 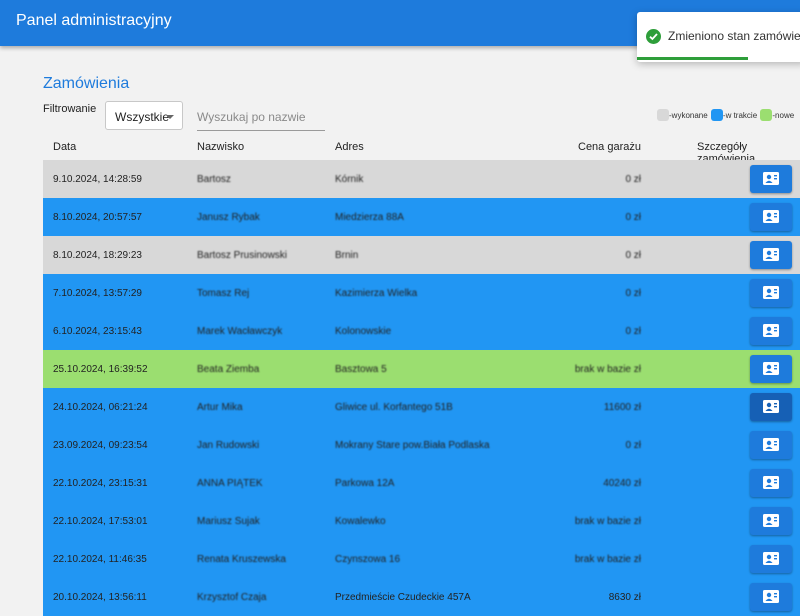 What do you see at coordinates (100, 521) in the screenshot?
I see `row-date: 22.10.2024, 17:53:01` at bounding box center [100, 521].